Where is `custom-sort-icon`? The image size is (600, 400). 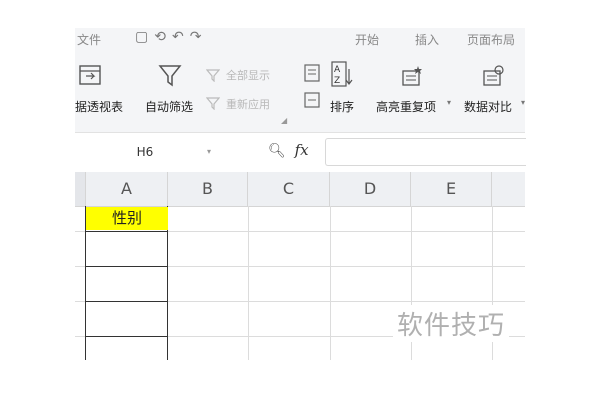 custom-sort-icon is located at coordinates (312, 100).